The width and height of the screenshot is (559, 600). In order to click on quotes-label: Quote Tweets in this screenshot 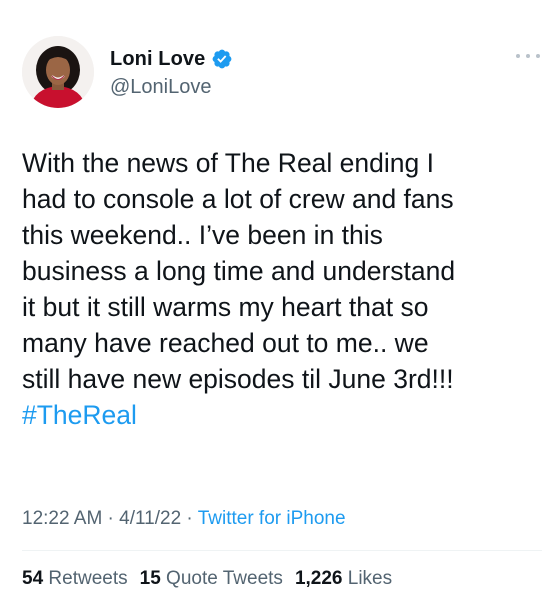, I will do `click(224, 578)`.